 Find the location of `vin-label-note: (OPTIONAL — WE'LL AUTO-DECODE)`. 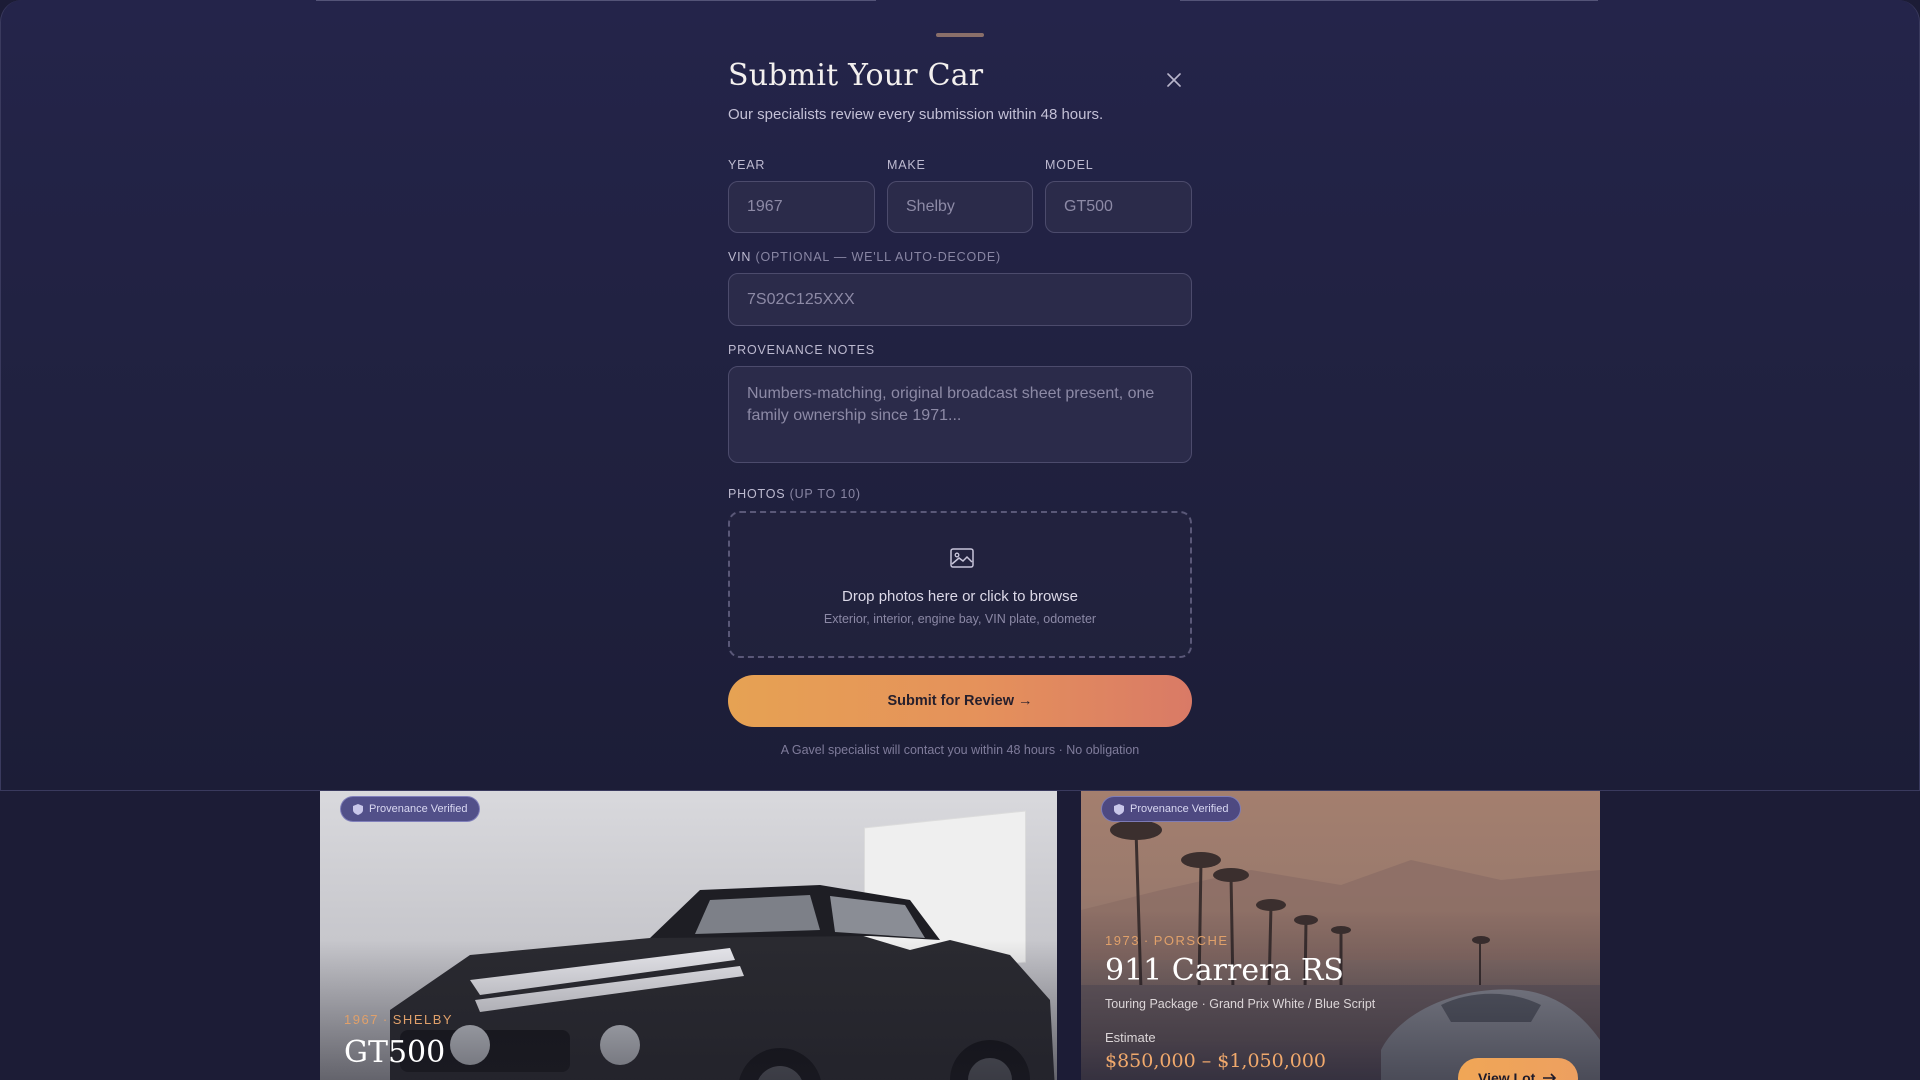

vin-label-note: (OPTIONAL — WE'LL AUTO-DECODE) is located at coordinates (878, 257).